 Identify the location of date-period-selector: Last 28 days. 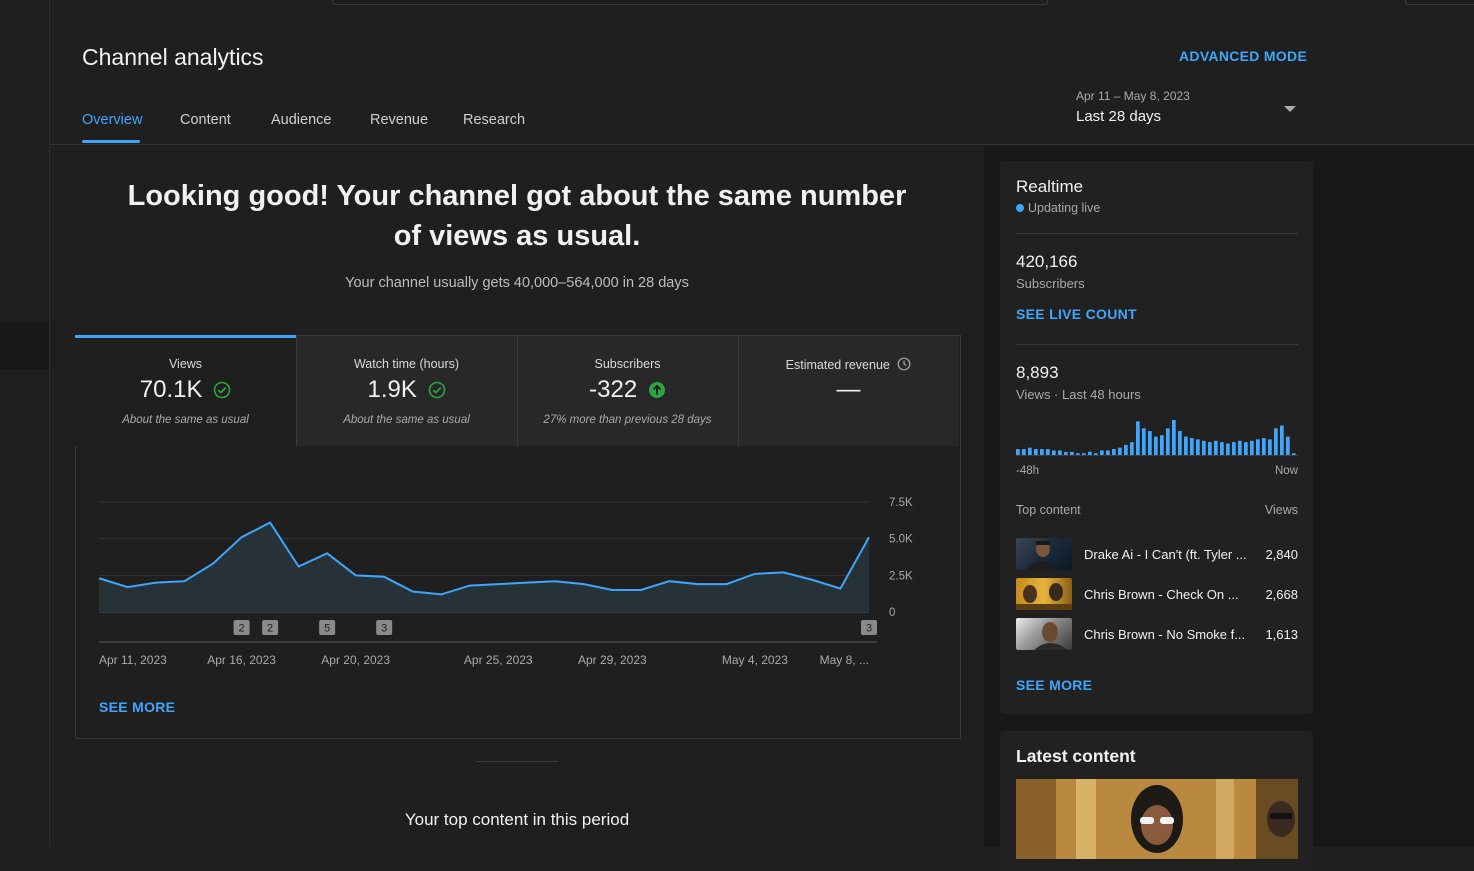
(1118, 116).